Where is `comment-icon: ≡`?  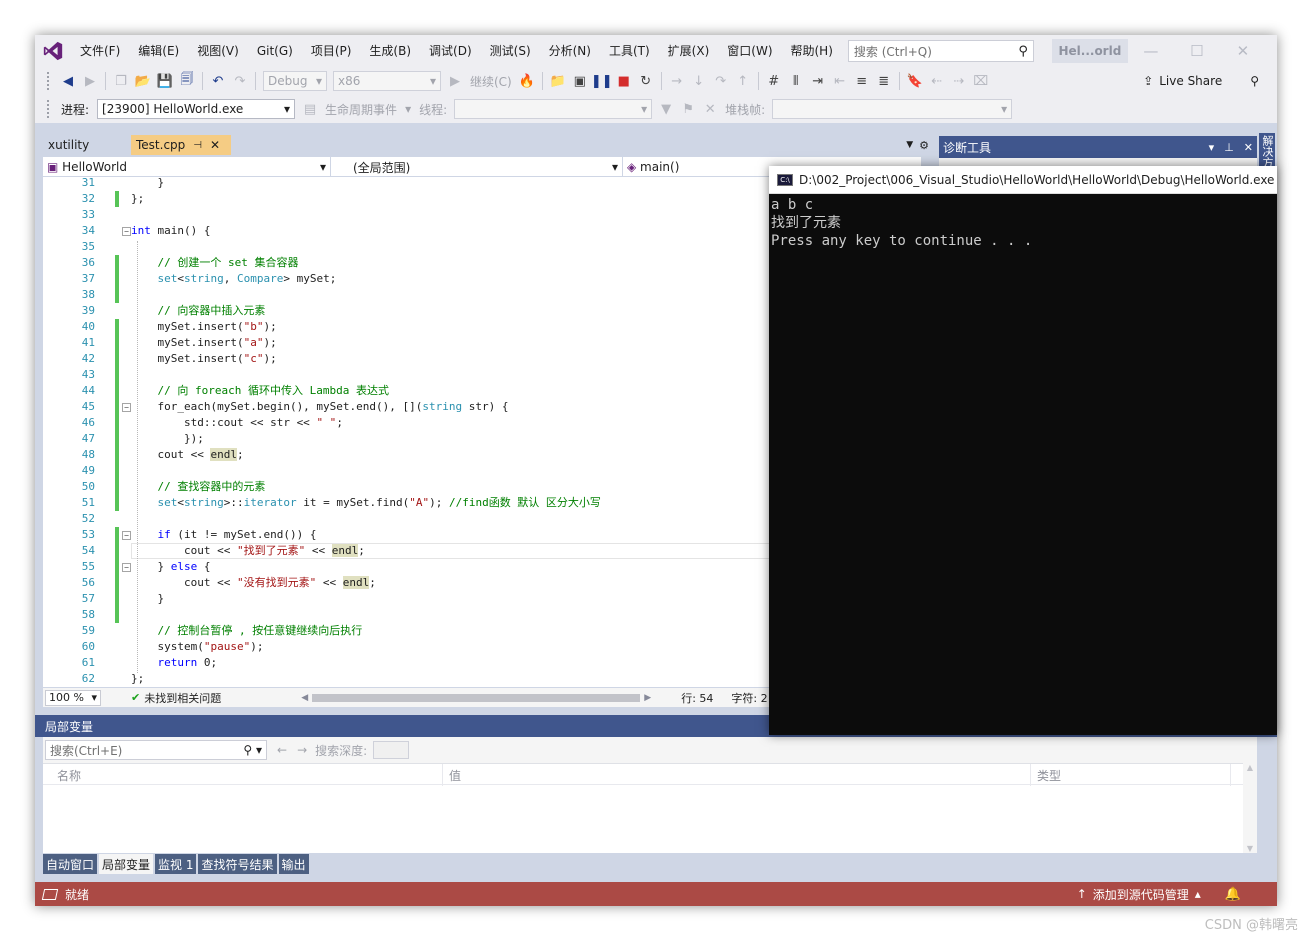
comment-icon: ≡ is located at coordinates (862, 81).